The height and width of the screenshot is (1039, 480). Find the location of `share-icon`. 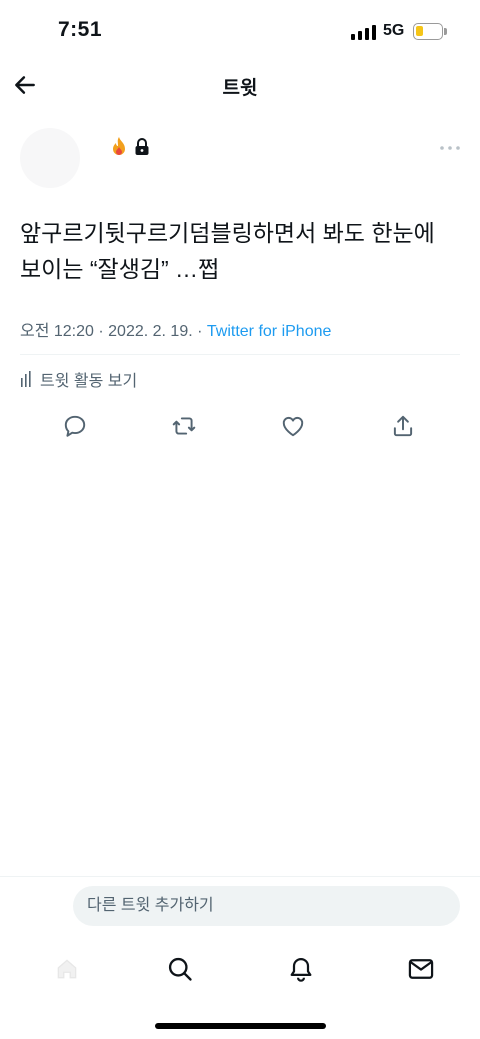

share-icon is located at coordinates (403, 426).